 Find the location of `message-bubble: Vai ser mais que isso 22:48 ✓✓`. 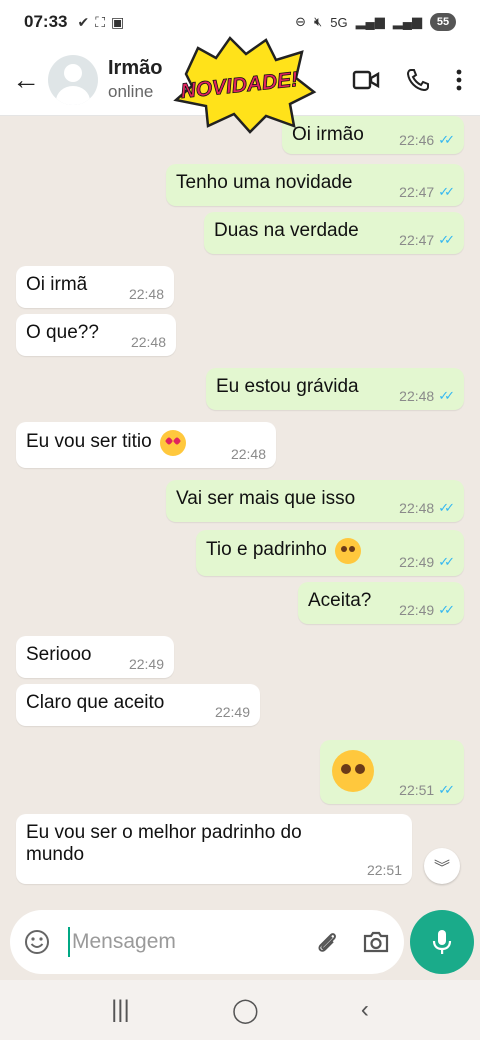

message-bubble: Vai ser mais que isso 22:48 ✓✓ is located at coordinates (315, 501).